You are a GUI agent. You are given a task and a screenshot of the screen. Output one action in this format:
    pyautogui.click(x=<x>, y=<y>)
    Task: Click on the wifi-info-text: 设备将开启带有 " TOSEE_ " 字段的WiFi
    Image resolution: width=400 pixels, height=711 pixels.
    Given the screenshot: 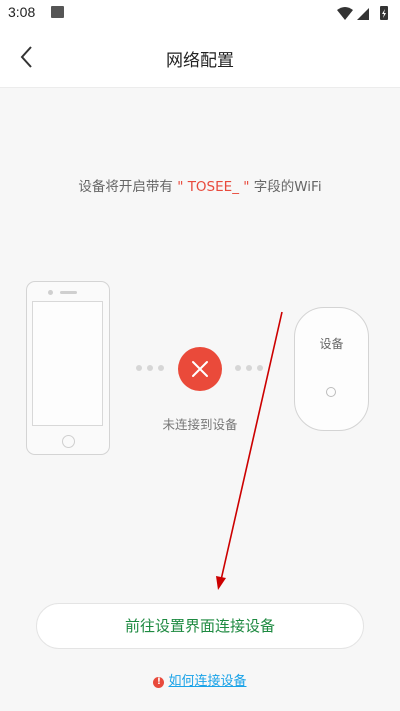 What is the action you would take?
    pyautogui.click(x=200, y=185)
    